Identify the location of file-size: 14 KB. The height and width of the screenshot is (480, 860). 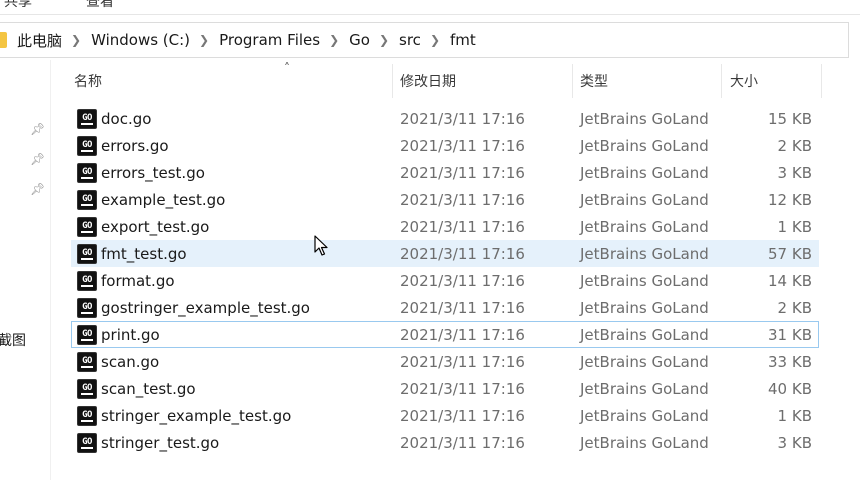
(790, 280).